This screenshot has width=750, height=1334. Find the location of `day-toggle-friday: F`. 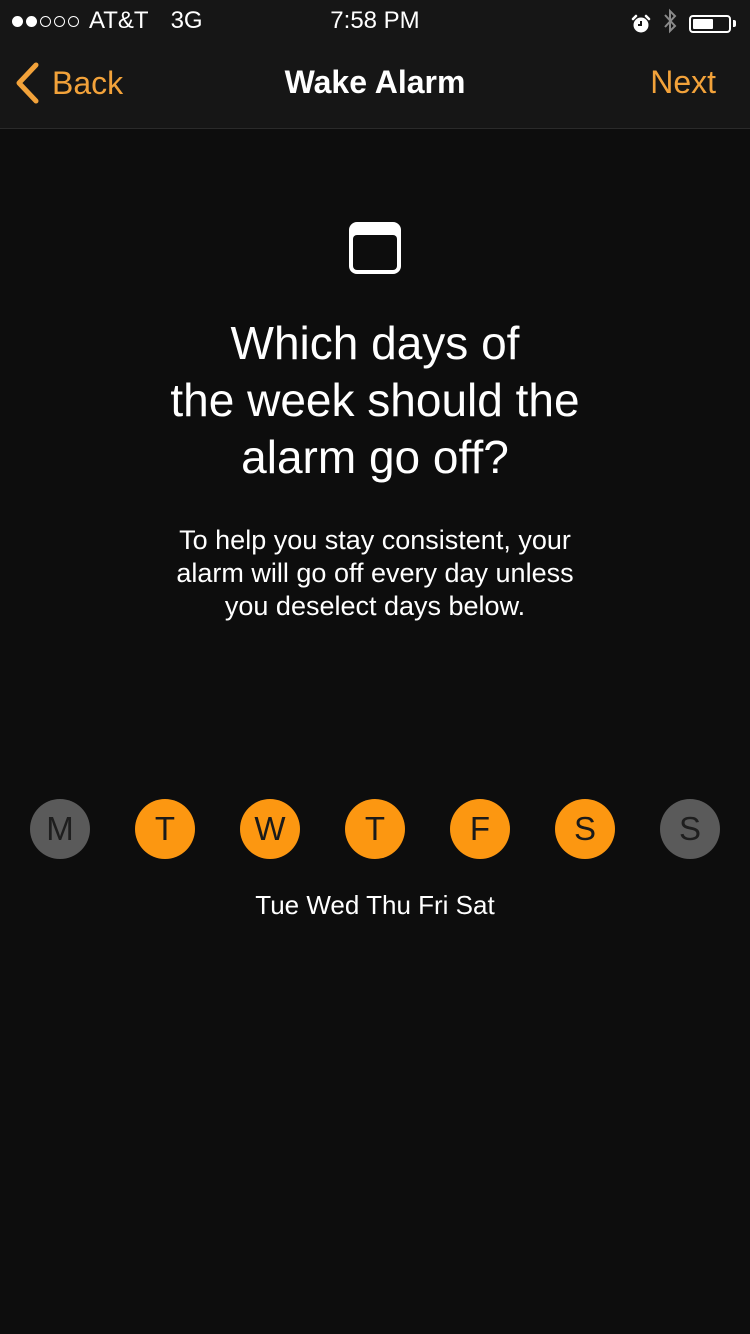

day-toggle-friday: F is located at coordinates (480, 829).